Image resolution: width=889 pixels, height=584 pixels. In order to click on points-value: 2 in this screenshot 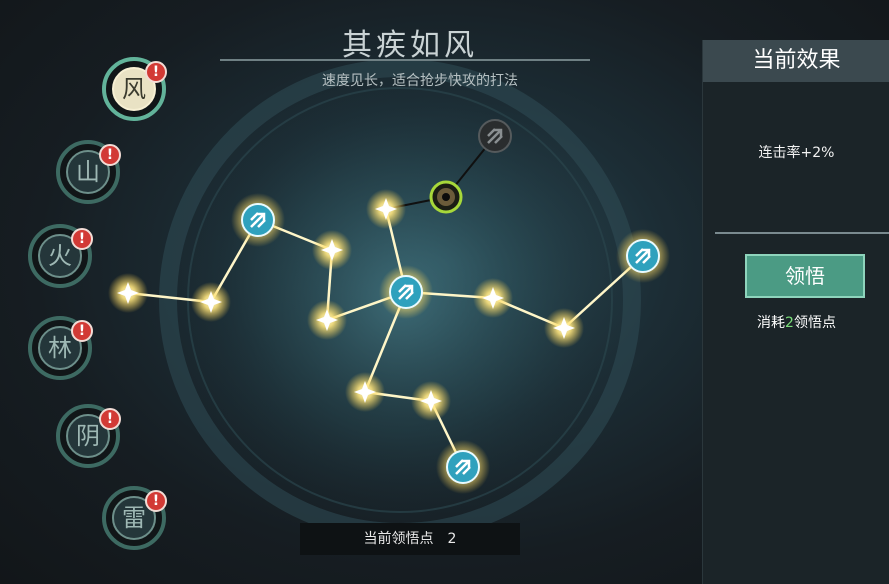, I will do `click(452, 539)`.